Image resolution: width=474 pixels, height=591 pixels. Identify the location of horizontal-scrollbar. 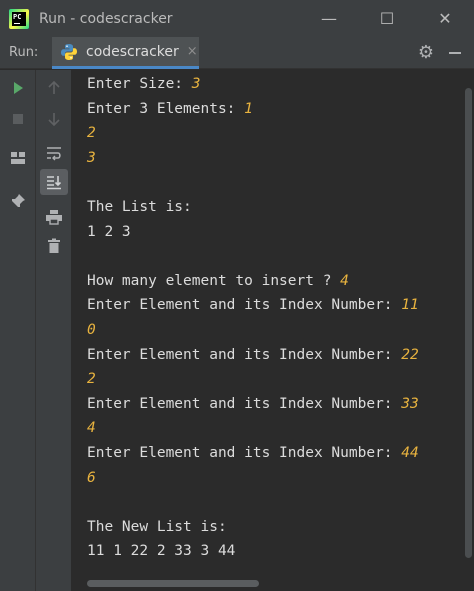
(273, 584).